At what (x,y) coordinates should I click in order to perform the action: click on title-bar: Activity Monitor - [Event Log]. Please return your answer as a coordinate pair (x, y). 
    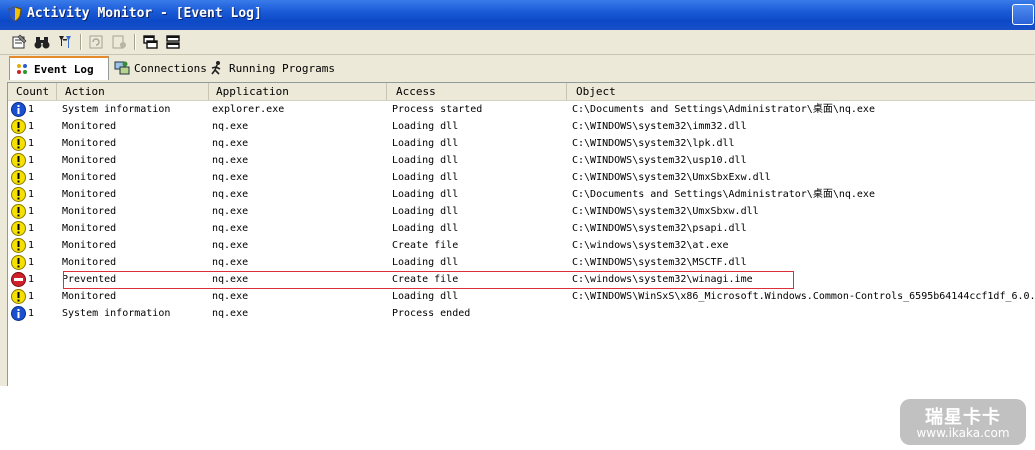
    Looking at the image, I should click on (517, 15).